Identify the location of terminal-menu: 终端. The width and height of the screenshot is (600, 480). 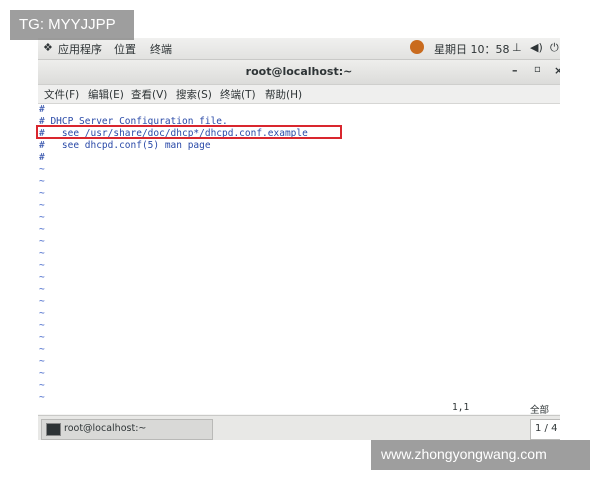
(161, 49).